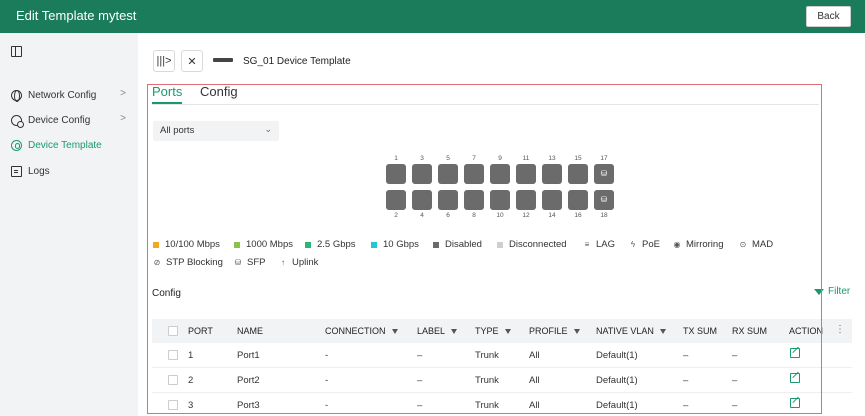 The width and height of the screenshot is (865, 416). Describe the element at coordinates (749, 331) in the screenshot. I see `column-header: RX SUM` at that location.